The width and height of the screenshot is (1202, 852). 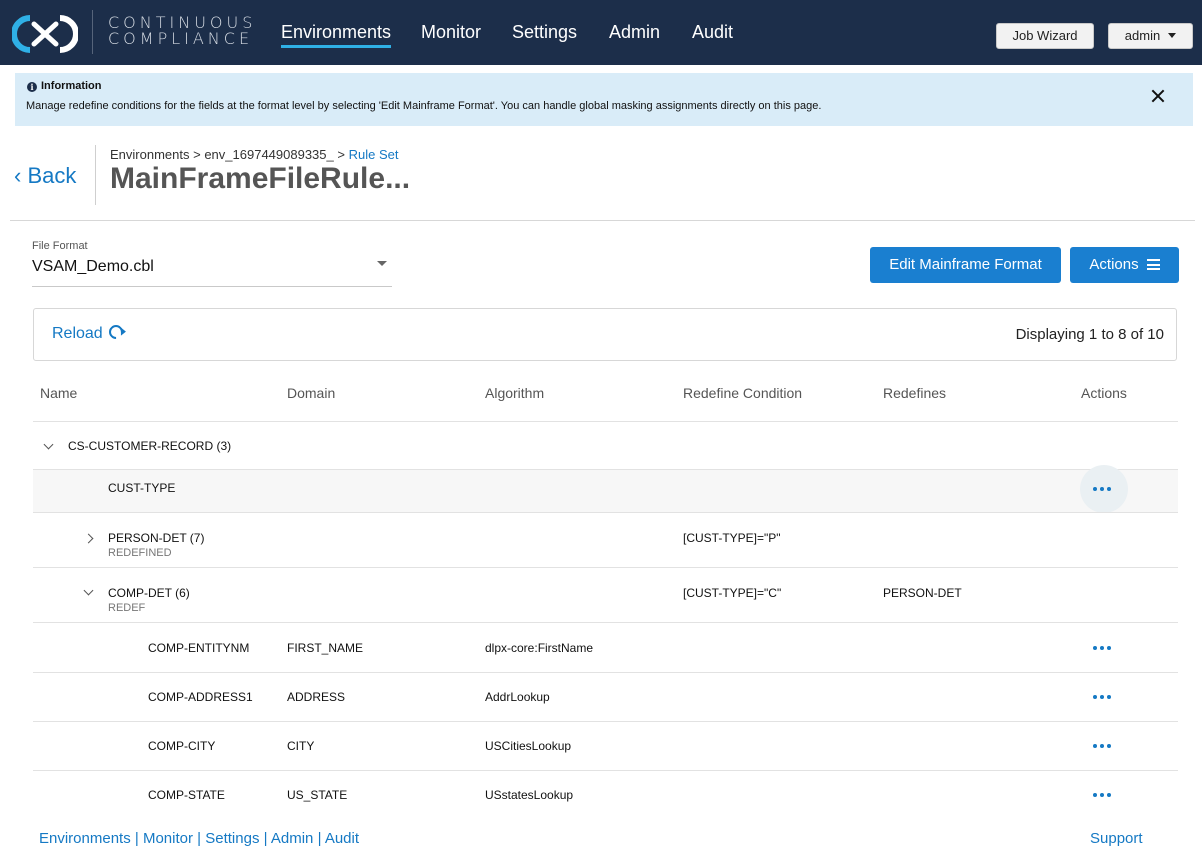 What do you see at coordinates (95, 175) in the screenshot?
I see `header-divider` at bounding box center [95, 175].